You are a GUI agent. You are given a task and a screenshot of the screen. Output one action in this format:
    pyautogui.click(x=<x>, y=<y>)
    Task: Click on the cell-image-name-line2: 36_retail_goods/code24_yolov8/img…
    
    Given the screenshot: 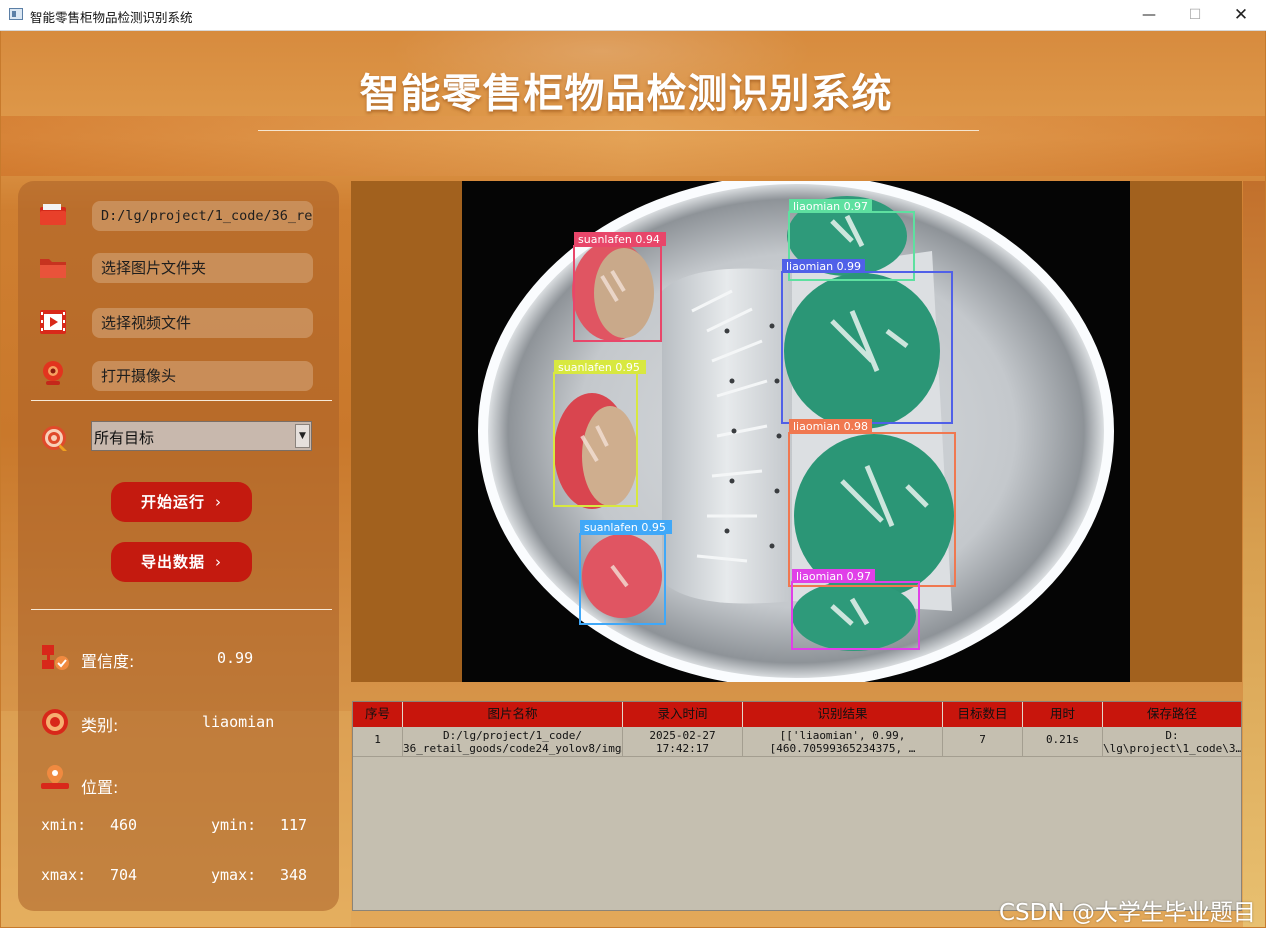 What is the action you would take?
    pyautogui.click(x=513, y=748)
    